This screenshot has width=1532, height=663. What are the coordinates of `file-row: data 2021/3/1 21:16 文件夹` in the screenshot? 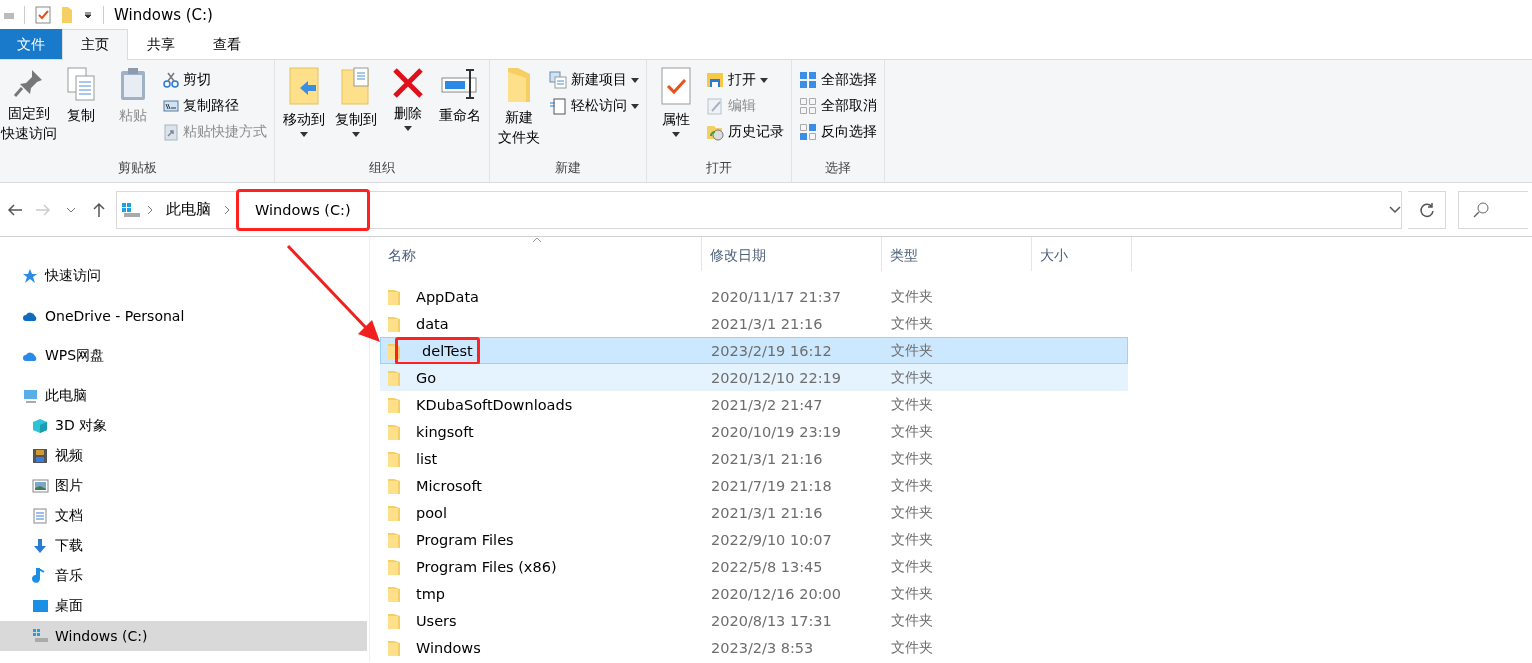 It's located at (754, 323).